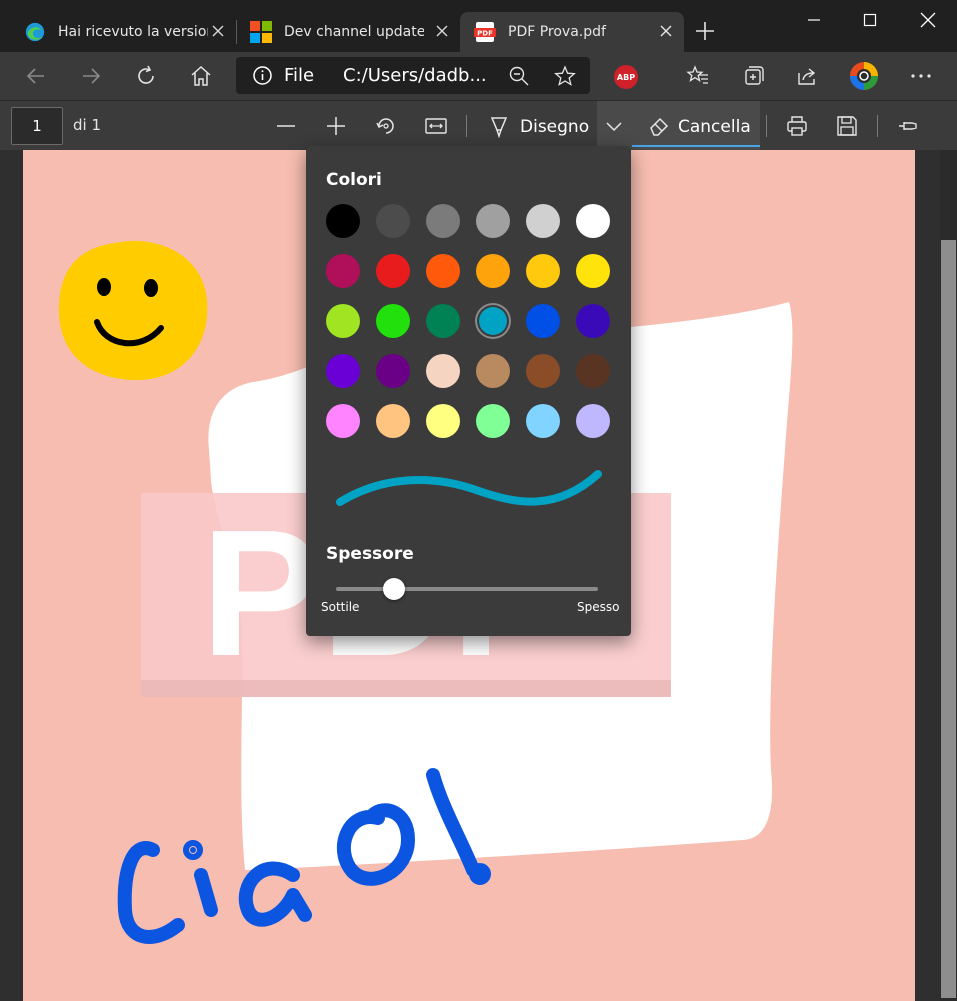 The image size is (957, 1001). I want to click on tab-2: Dev channel update t, so click(348, 32).